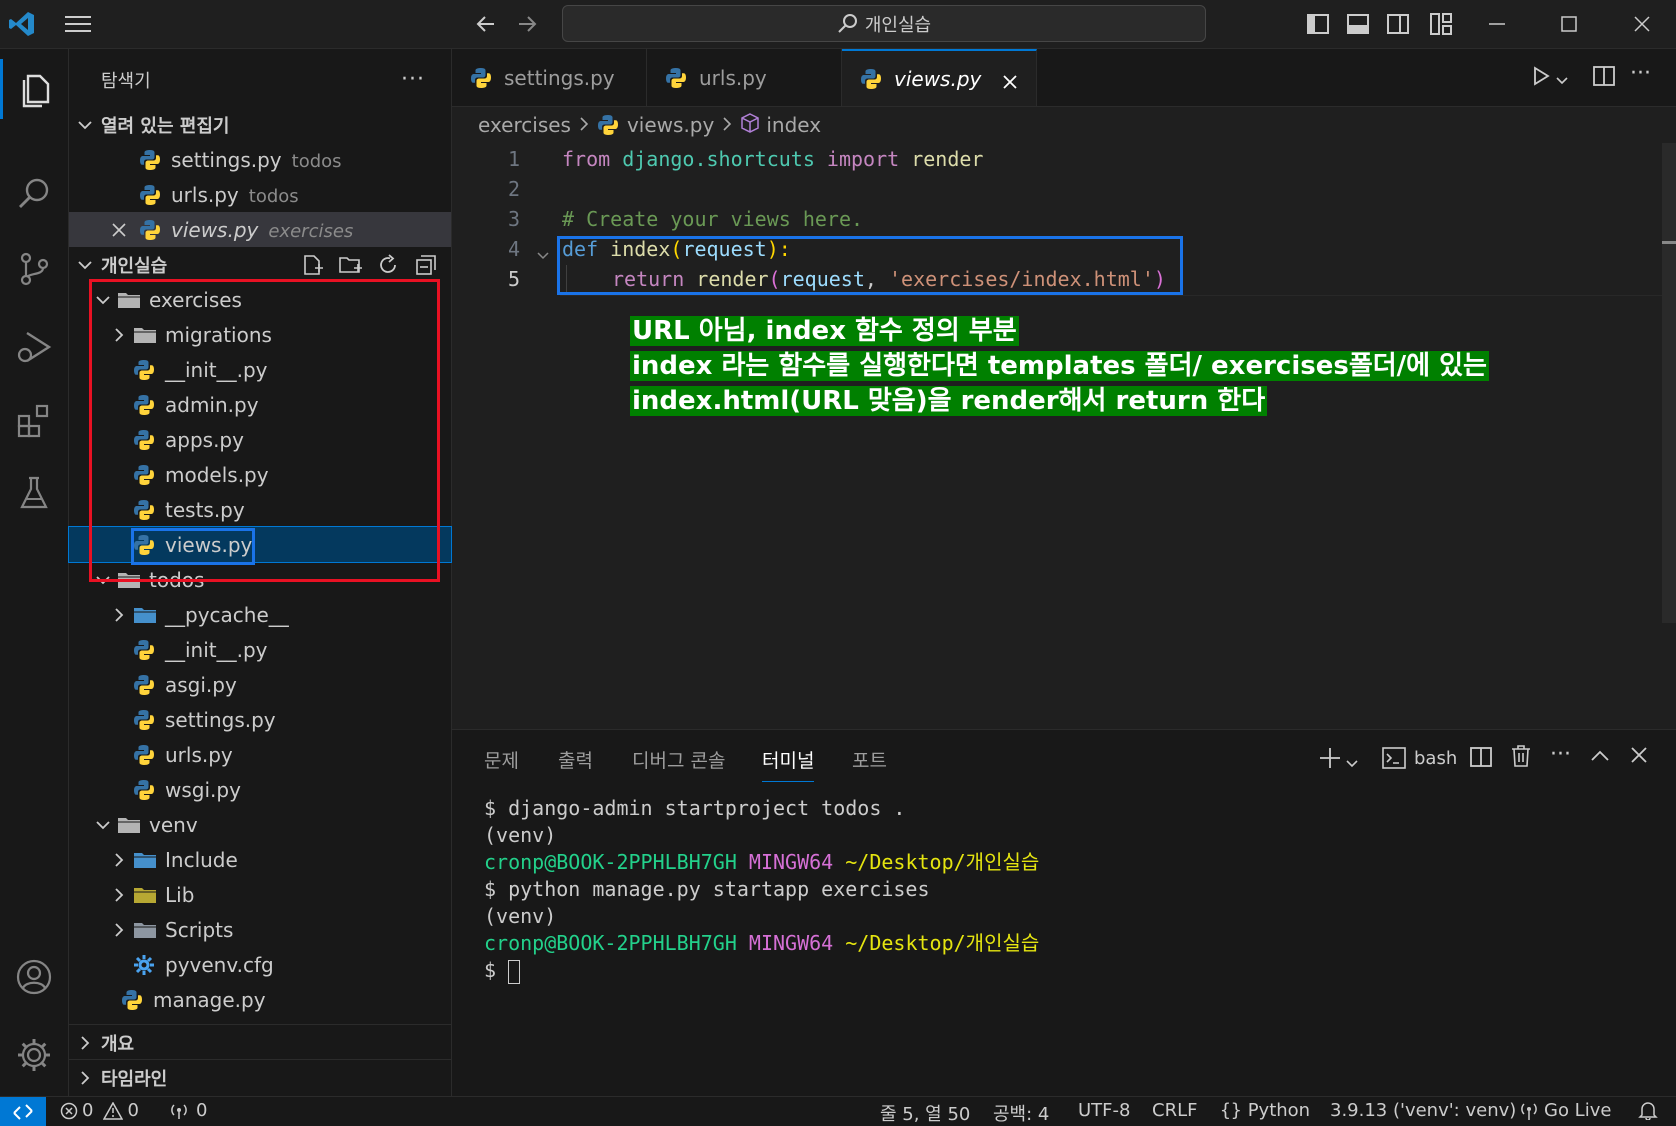 The width and height of the screenshot is (1676, 1126). I want to click on tree-item: todos, so click(260, 579).